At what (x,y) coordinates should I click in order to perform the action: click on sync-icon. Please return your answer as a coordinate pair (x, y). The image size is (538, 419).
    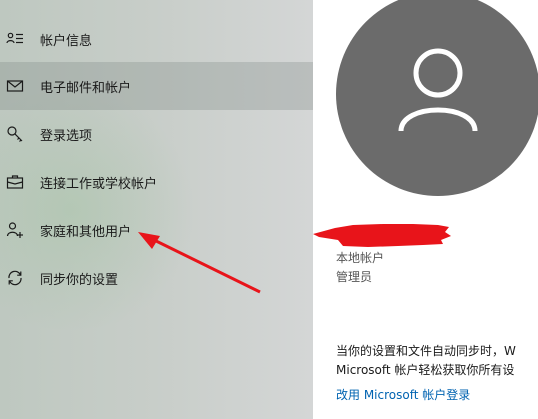
    Looking at the image, I should click on (15, 278).